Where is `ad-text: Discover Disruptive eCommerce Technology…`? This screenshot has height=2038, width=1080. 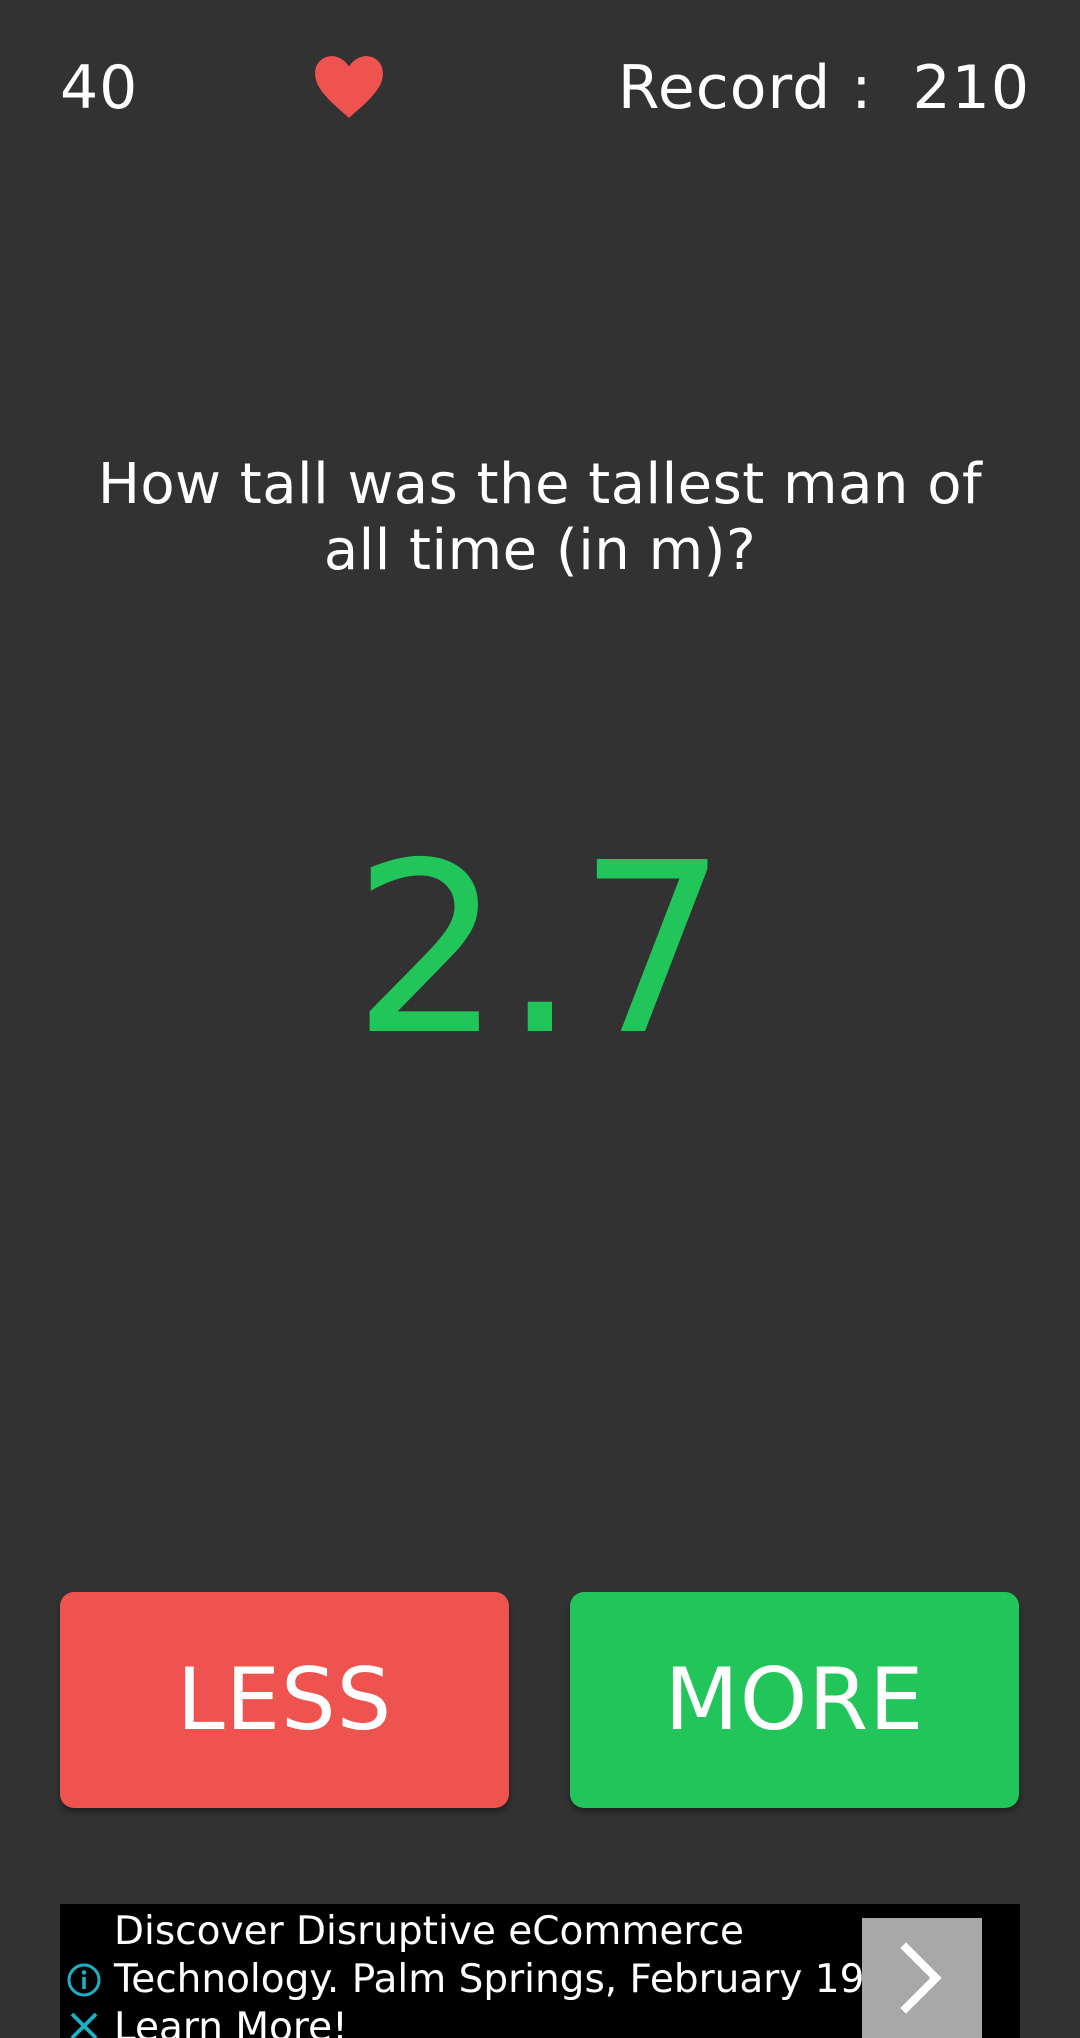
ad-text: Discover Disruptive eCommerce Technology… is located at coordinates (504, 1973).